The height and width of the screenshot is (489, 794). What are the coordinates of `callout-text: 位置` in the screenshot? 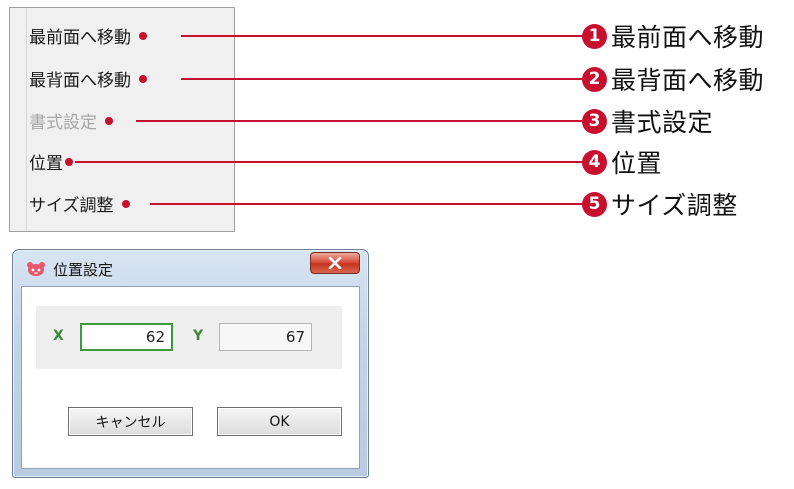 It's located at (637, 163).